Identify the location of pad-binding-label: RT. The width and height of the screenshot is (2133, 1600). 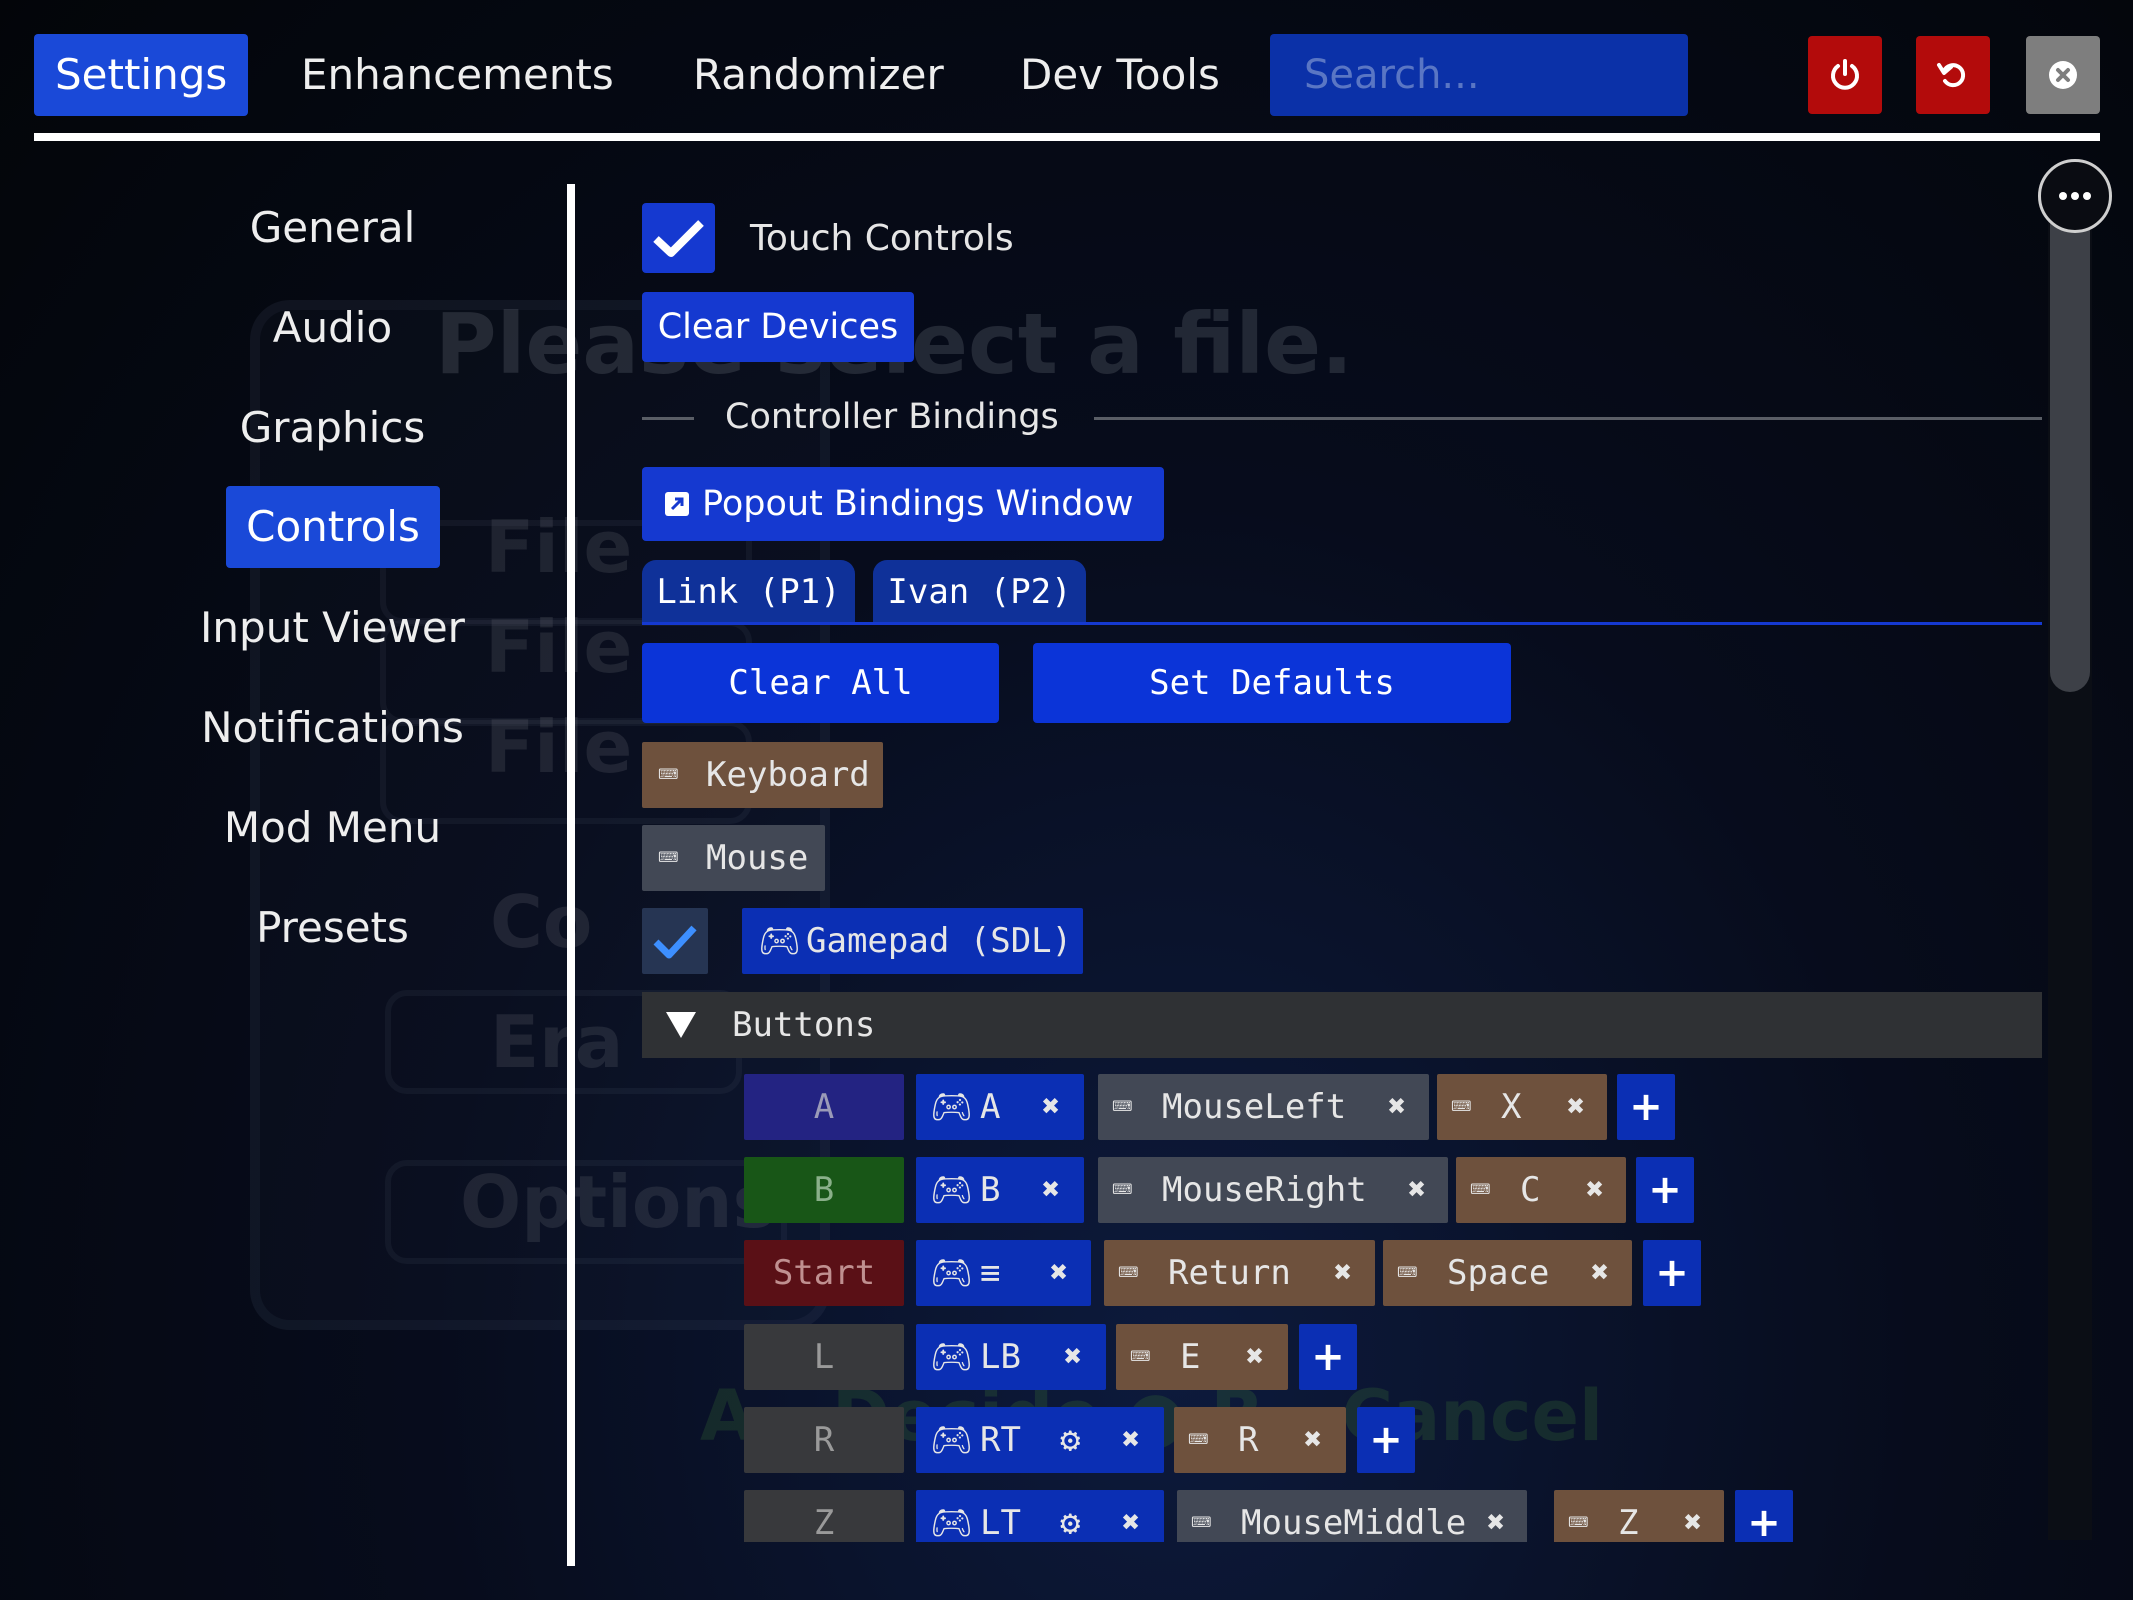
(1000, 1440).